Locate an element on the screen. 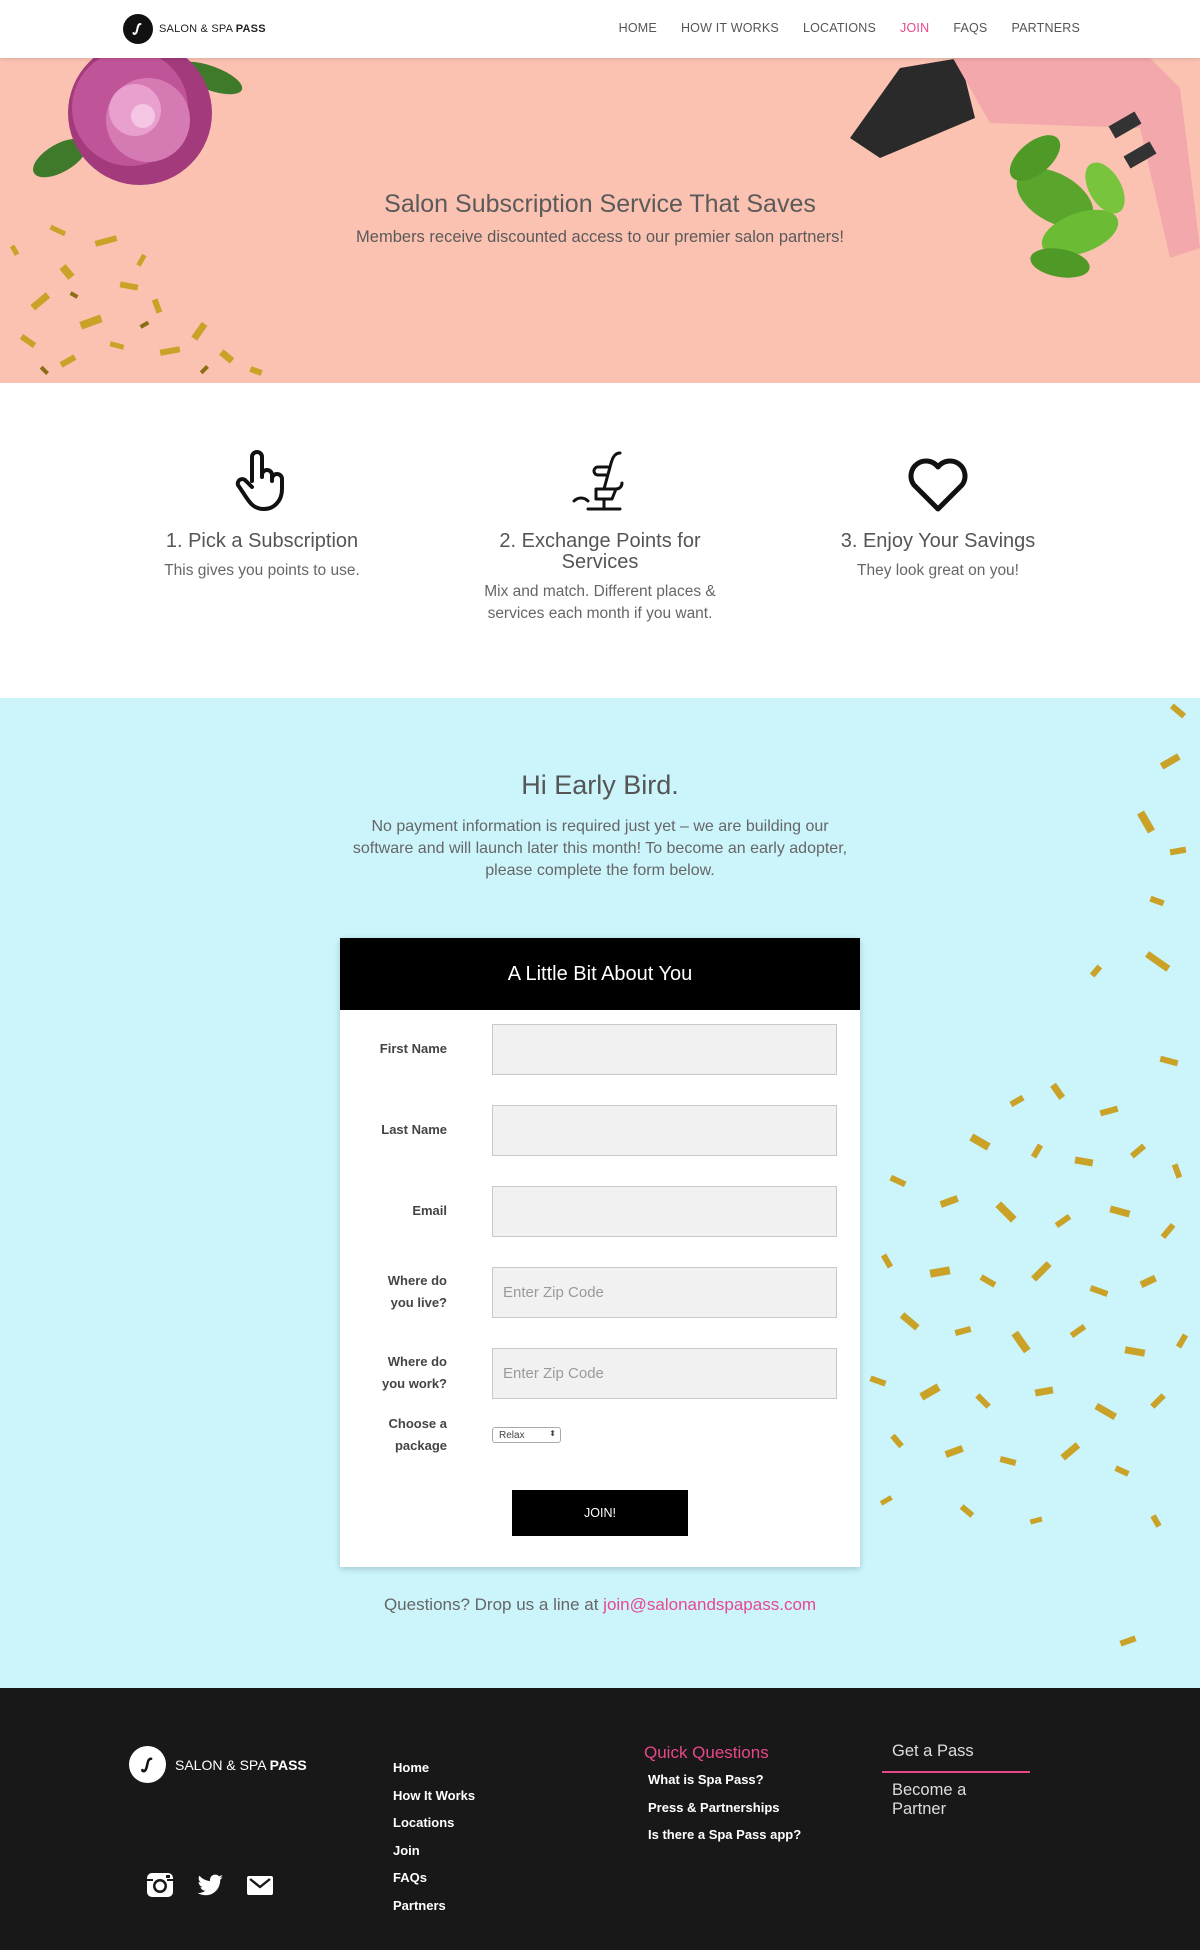 The image size is (1200, 1950). nav-link-locations: LOCATIONS is located at coordinates (839, 28).